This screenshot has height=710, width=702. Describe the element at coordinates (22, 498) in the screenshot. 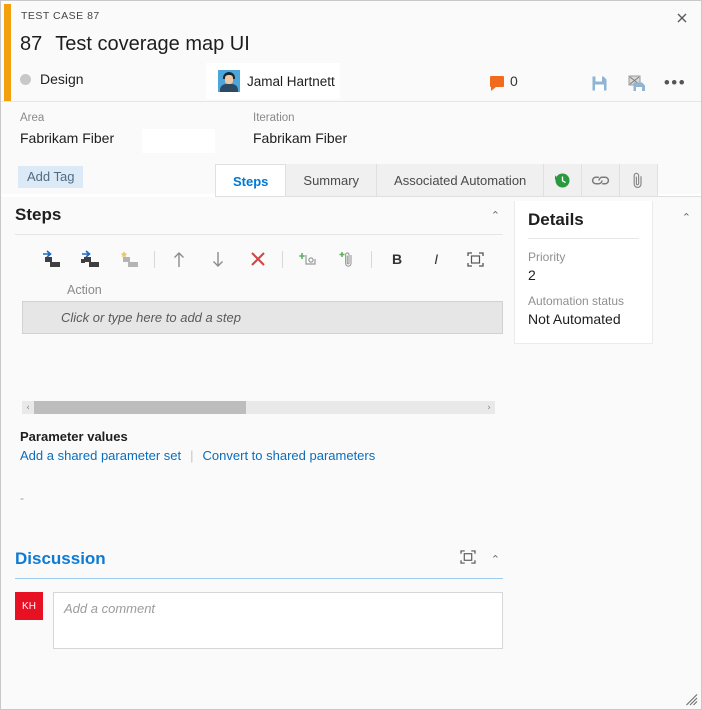

I see `parameter-empty-value: -` at that location.